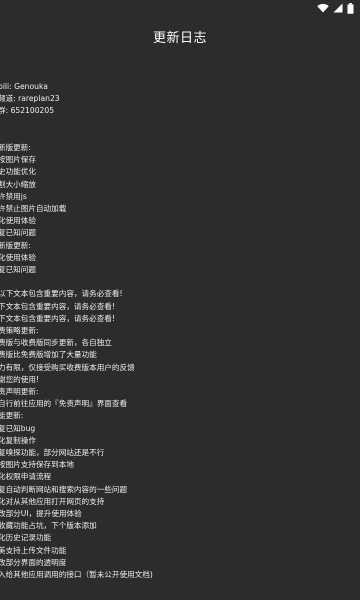  I want to click on changelog-line: 群: 652100205, so click(27, 111).